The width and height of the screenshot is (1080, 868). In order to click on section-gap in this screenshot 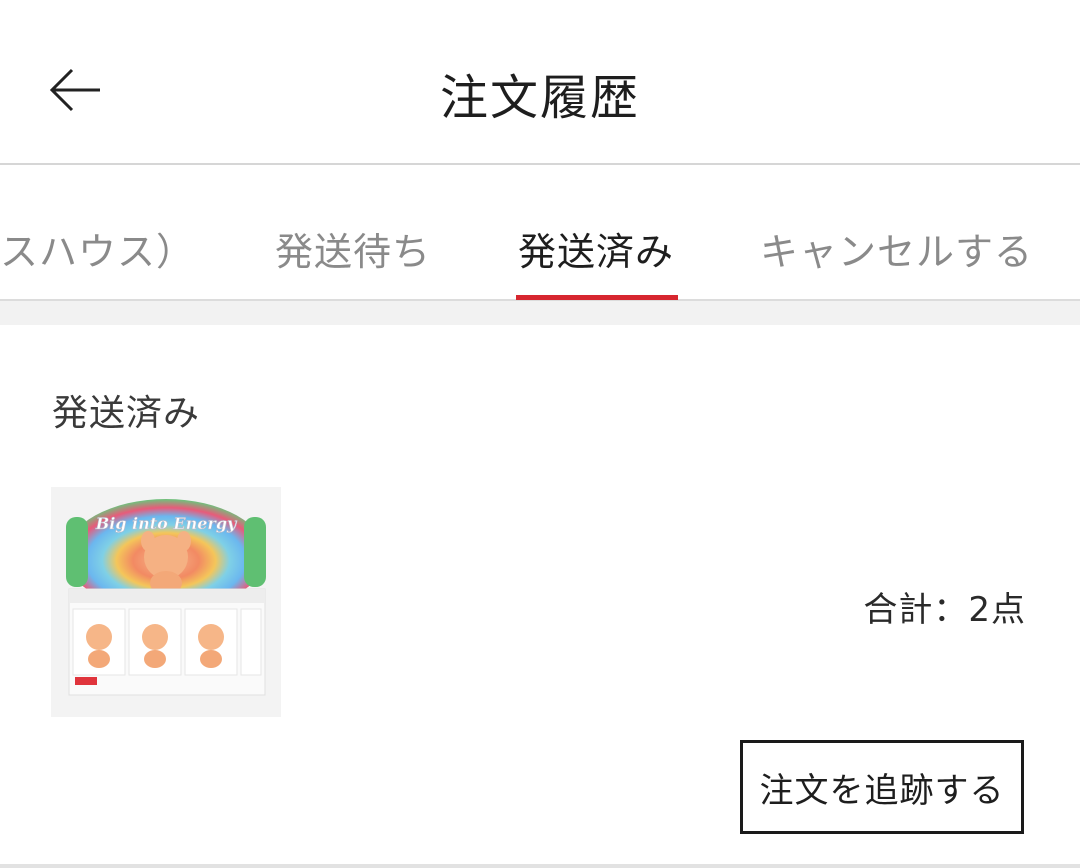, I will do `click(540, 313)`.